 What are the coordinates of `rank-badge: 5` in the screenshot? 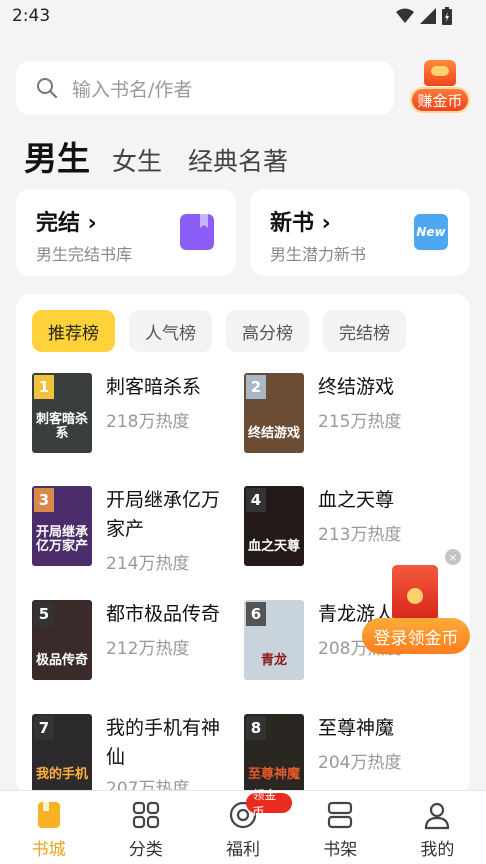 It's located at (44, 614).